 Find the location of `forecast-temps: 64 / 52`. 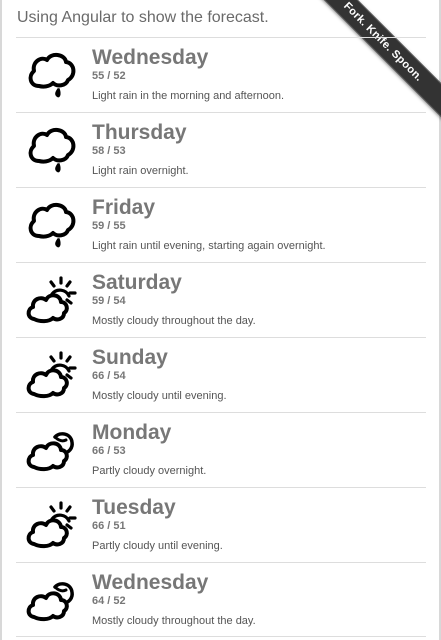

forecast-temps: 64 / 52 is located at coordinates (109, 601).